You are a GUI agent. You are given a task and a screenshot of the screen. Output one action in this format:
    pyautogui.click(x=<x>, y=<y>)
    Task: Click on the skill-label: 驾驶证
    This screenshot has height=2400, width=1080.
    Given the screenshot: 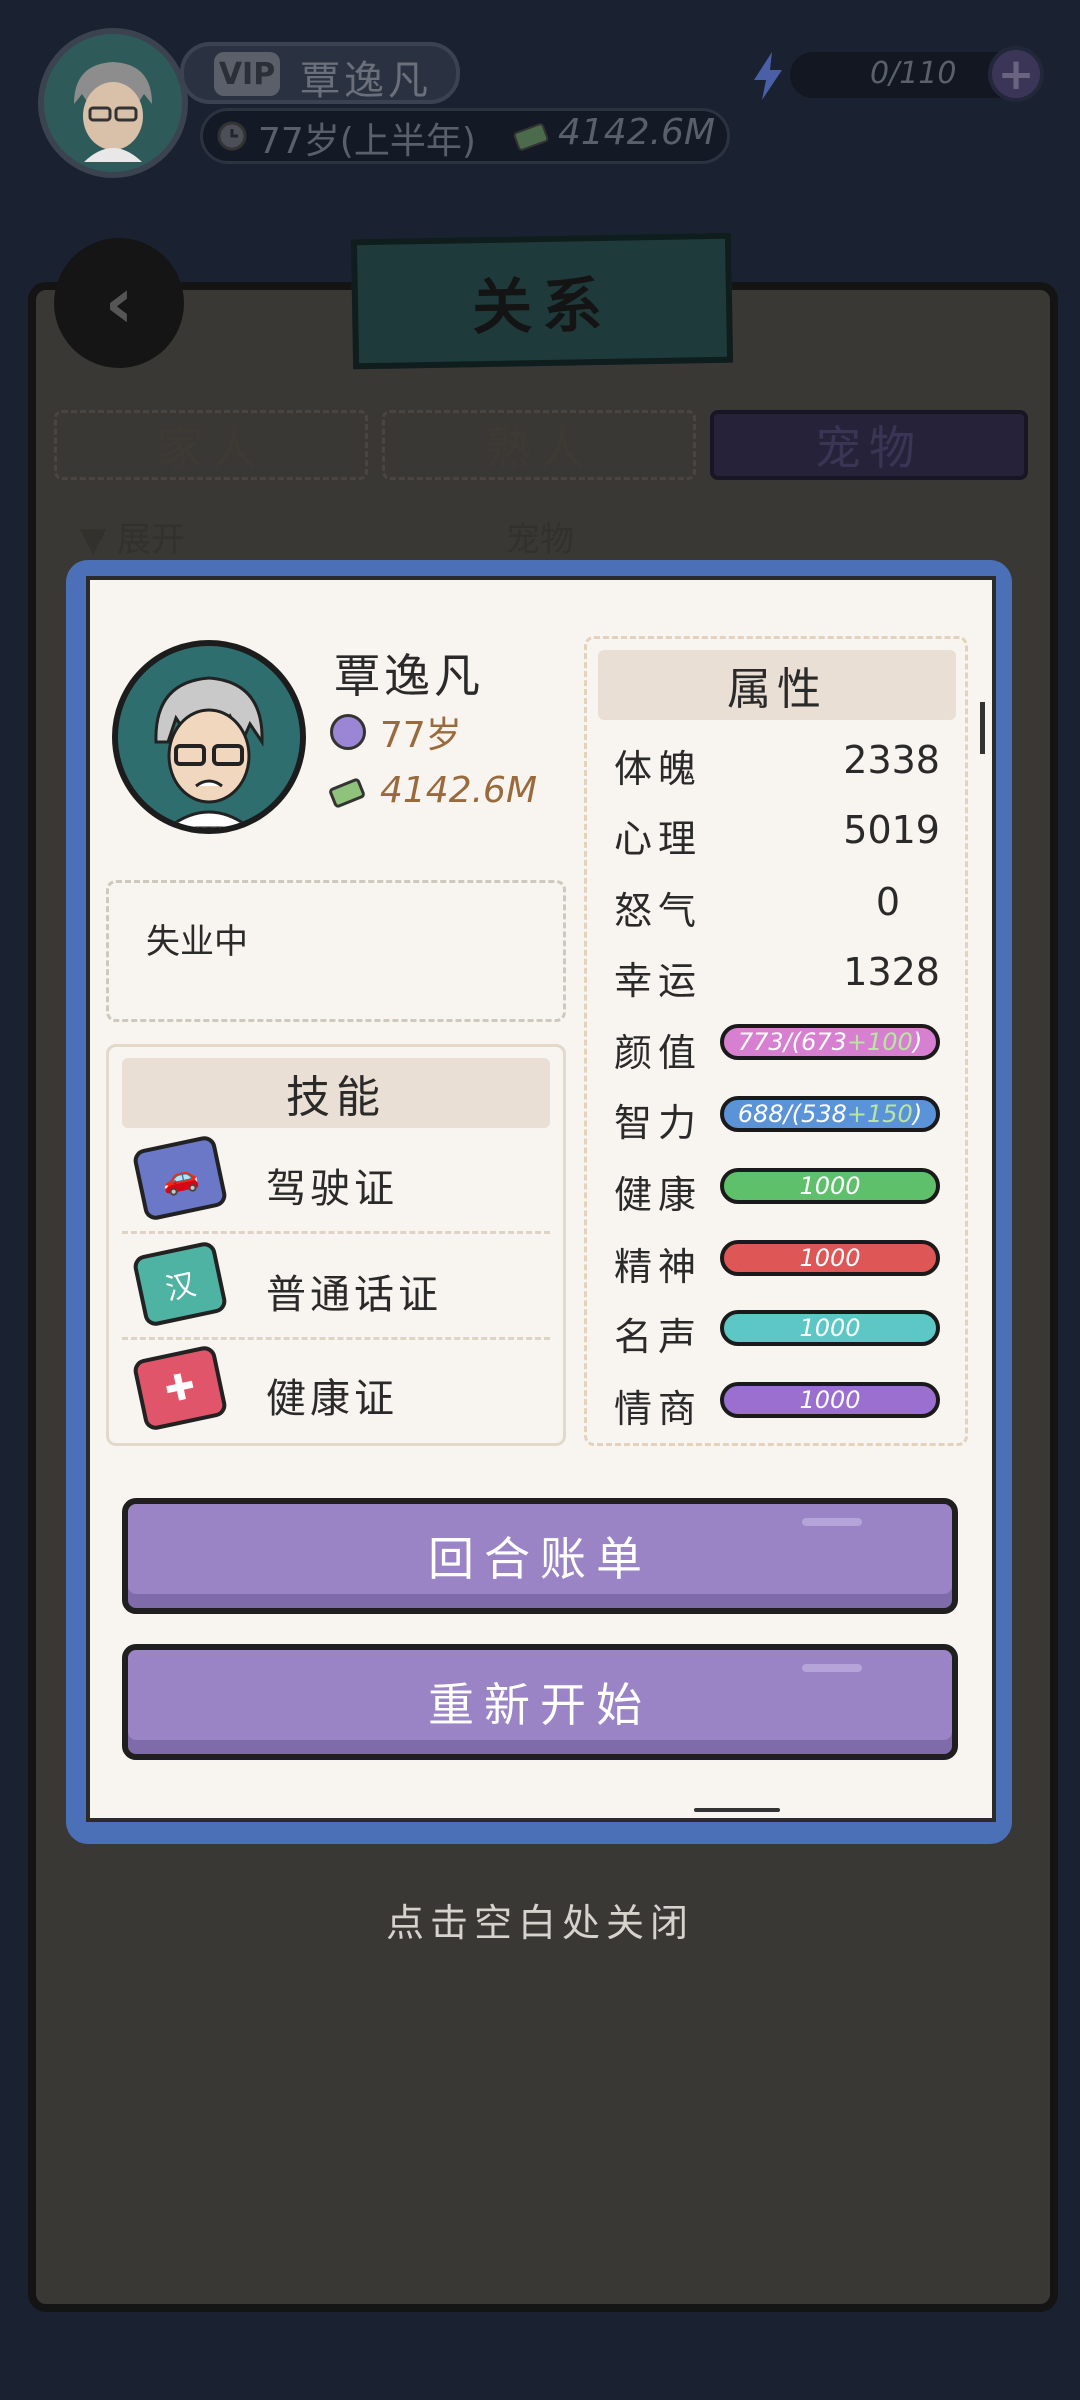 What is the action you would take?
    pyautogui.click(x=332, y=1189)
    